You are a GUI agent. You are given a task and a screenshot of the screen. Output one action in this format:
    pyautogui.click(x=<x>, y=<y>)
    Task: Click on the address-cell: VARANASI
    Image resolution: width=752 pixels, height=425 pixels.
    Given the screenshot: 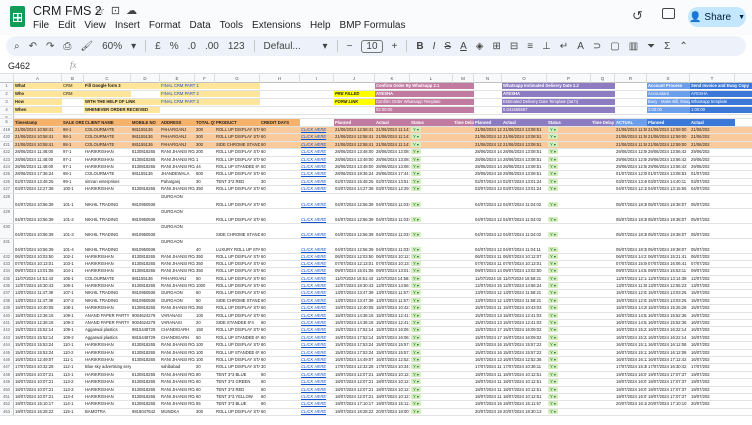 What is the action you would take?
    pyautogui.click(x=177, y=323)
    